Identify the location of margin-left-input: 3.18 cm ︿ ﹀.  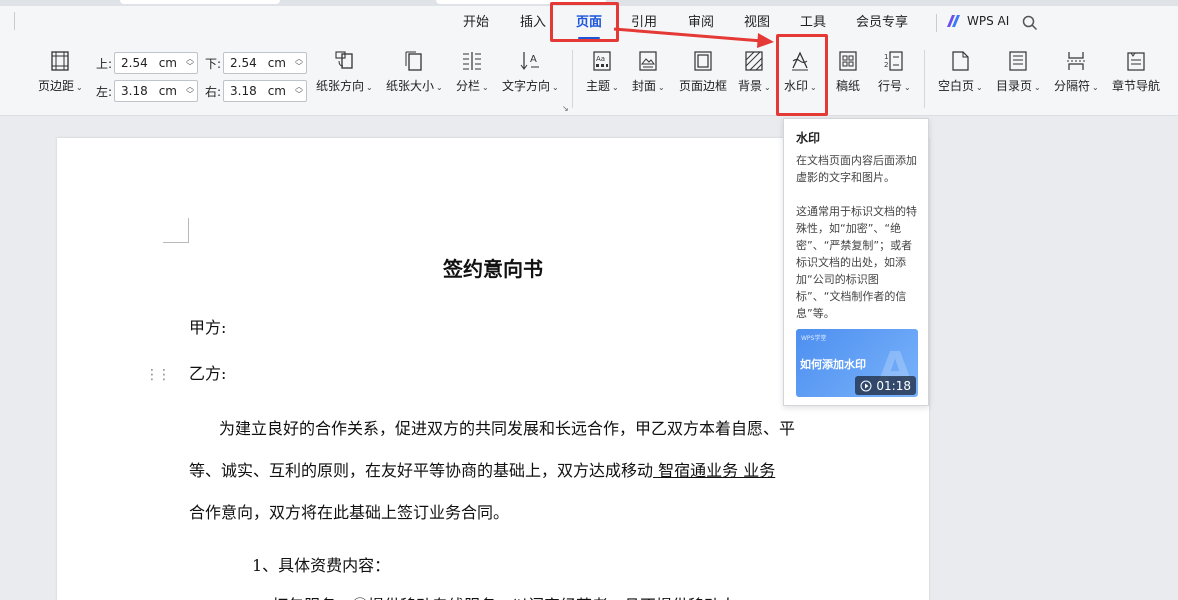
(156, 91).